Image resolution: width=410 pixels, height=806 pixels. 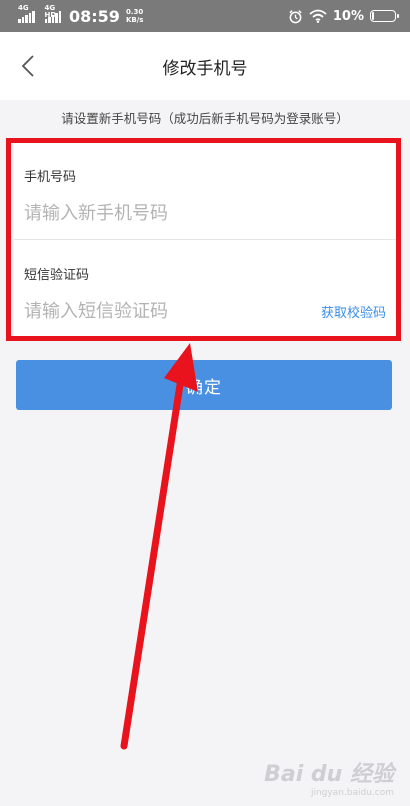 I want to click on phone-row: 手机号码, so click(x=205, y=191).